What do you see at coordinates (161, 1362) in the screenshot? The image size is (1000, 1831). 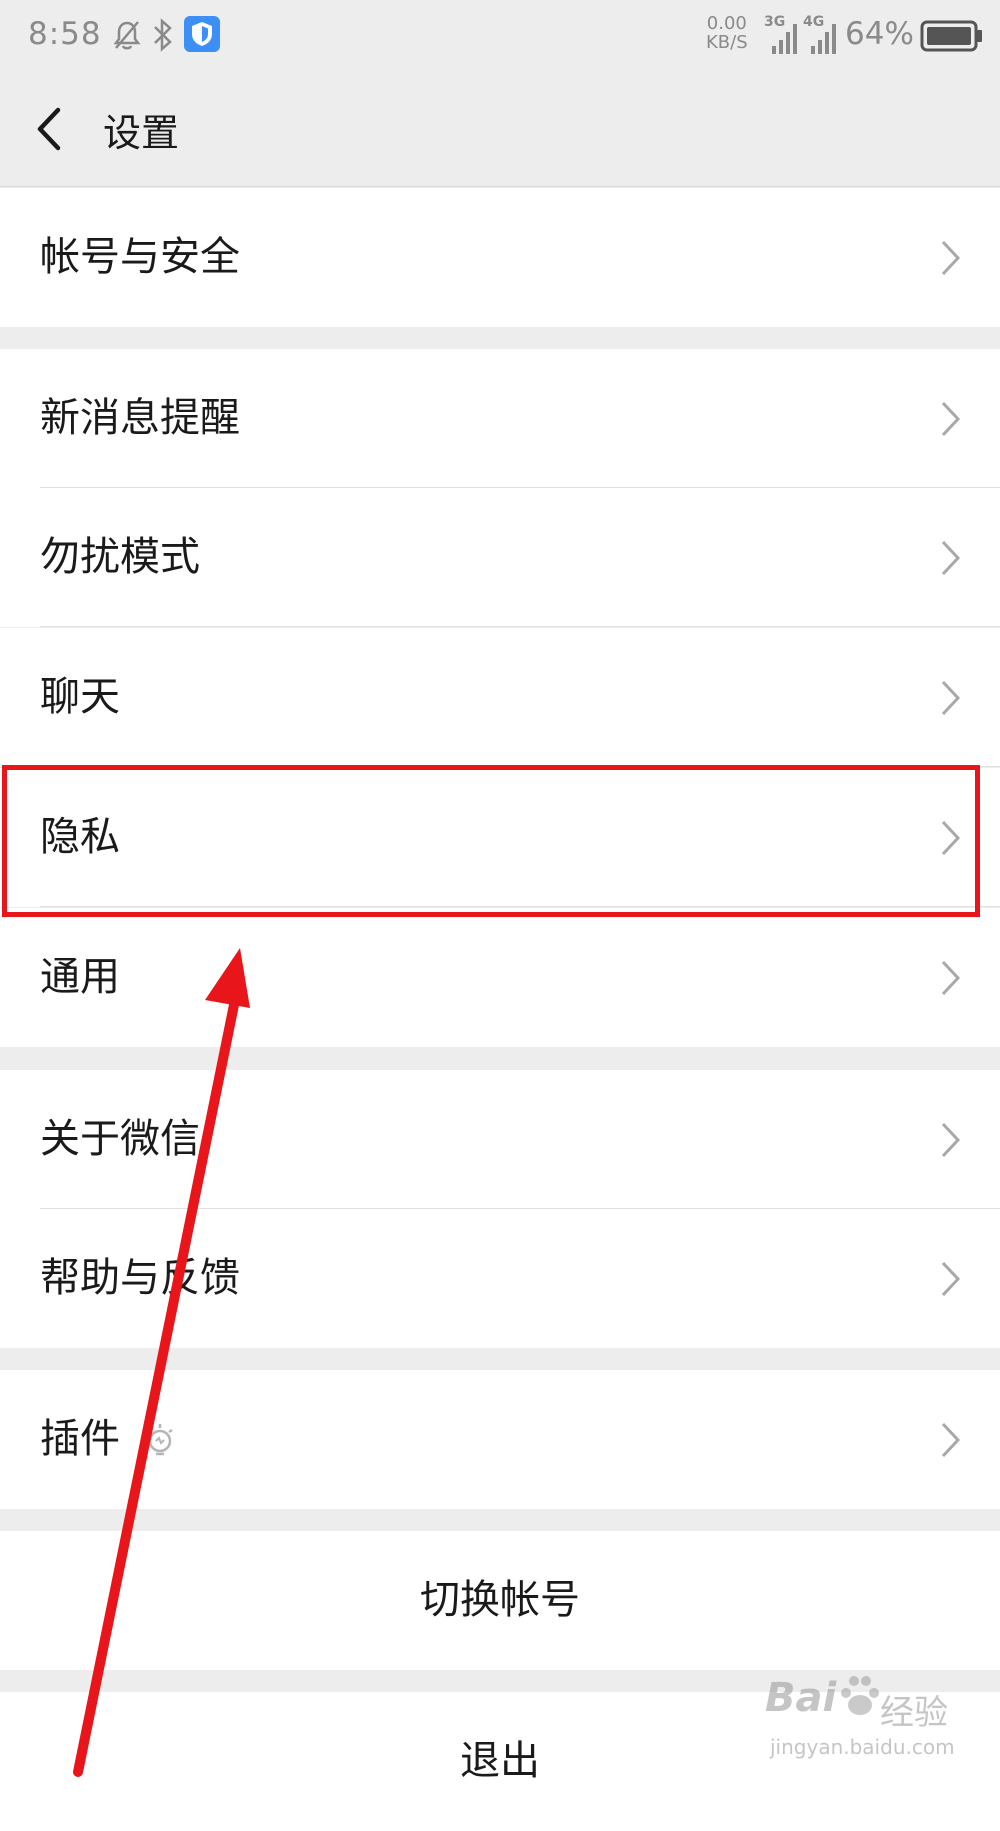 I see `red-arrow-annotation` at bounding box center [161, 1362].